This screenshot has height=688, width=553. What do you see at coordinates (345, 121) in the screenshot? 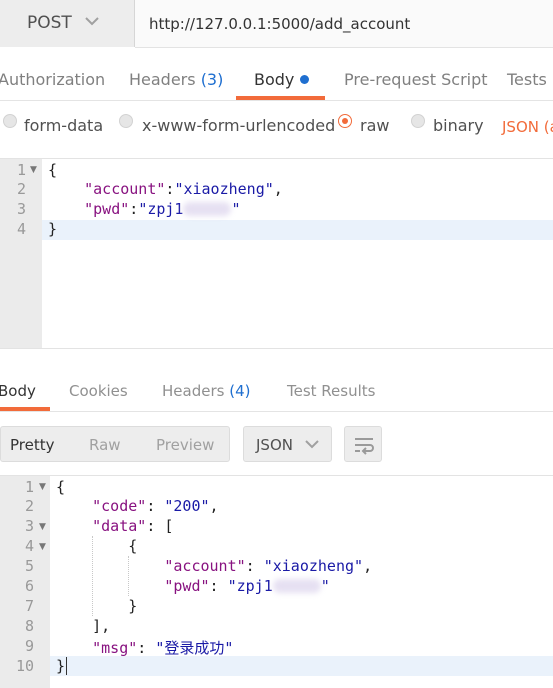
I see `radio-raw` at bounding box center [345, 121].